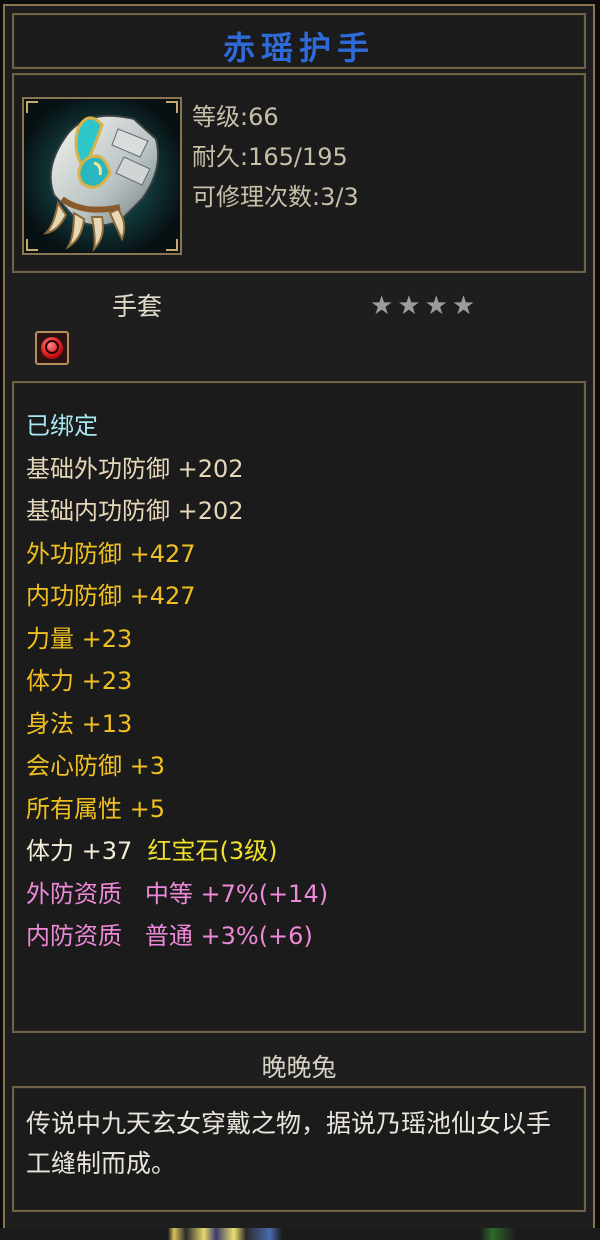 This screenshot has width=600, height=1240. Describe the element at coordinates (135, 511) in the screenshot. I see `attribute-text: 基础内功防御 +202` at that location.